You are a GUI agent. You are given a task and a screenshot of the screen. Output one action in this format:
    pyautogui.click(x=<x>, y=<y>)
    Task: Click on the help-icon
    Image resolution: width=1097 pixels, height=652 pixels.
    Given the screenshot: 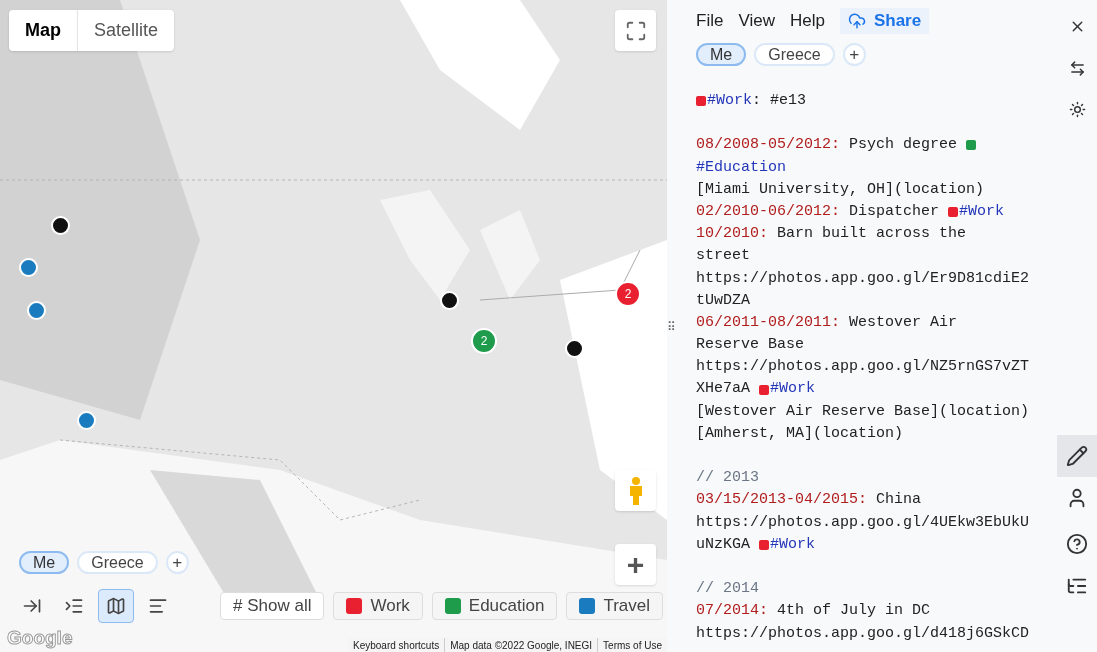 What is the action you would take?
    pyautogui.click(x=1077, y=544)
    